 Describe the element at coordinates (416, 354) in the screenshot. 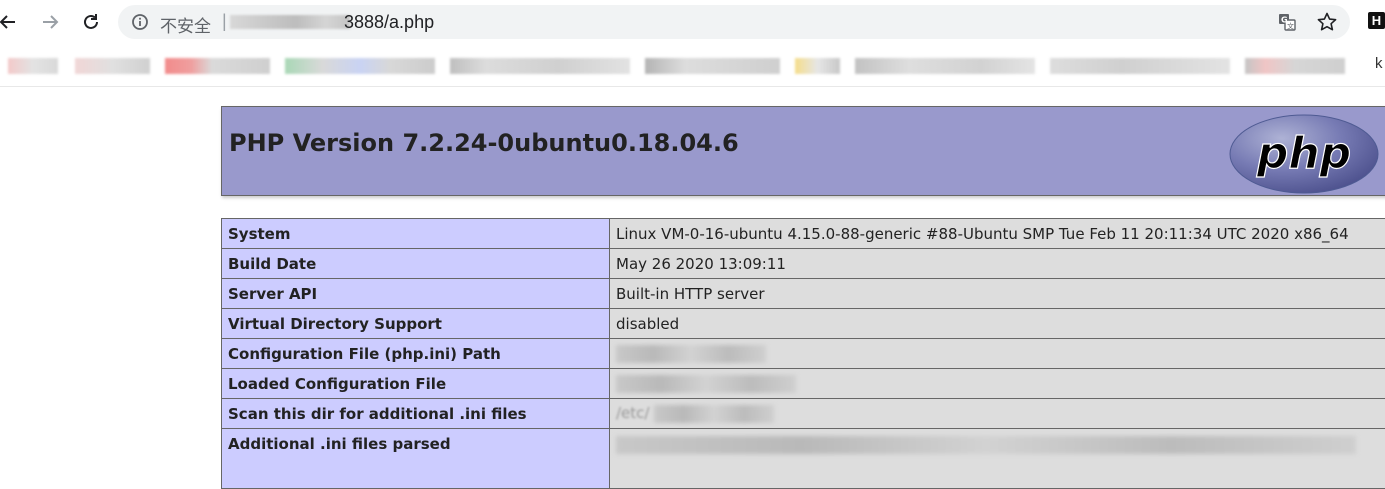

I see `row-key: Configuration File (php.ini) Path` at that location.